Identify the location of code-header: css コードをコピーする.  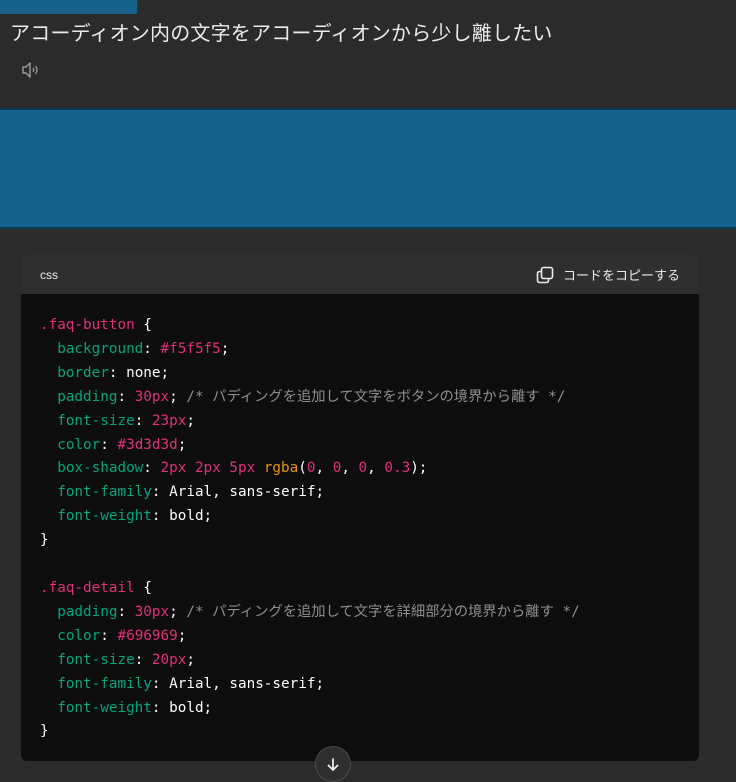
(360, 274).